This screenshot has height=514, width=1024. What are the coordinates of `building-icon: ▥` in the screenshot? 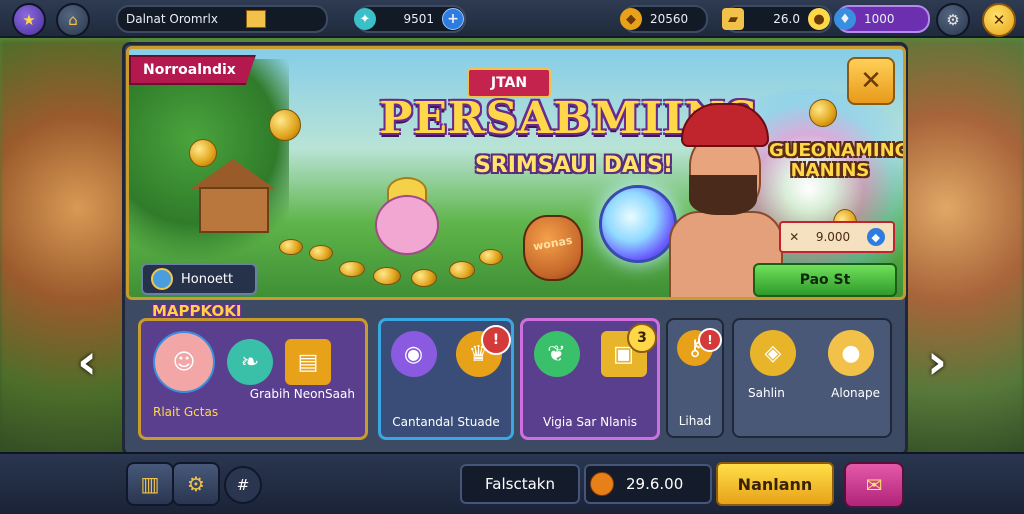 It's located at (150, 484).